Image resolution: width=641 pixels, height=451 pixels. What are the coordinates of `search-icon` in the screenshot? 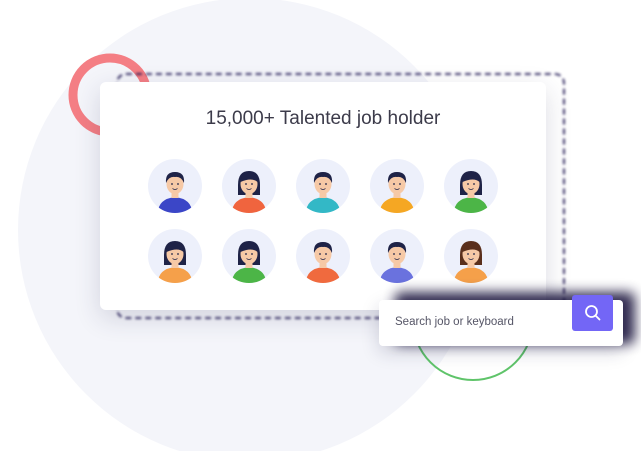 It's located at (592, 313).